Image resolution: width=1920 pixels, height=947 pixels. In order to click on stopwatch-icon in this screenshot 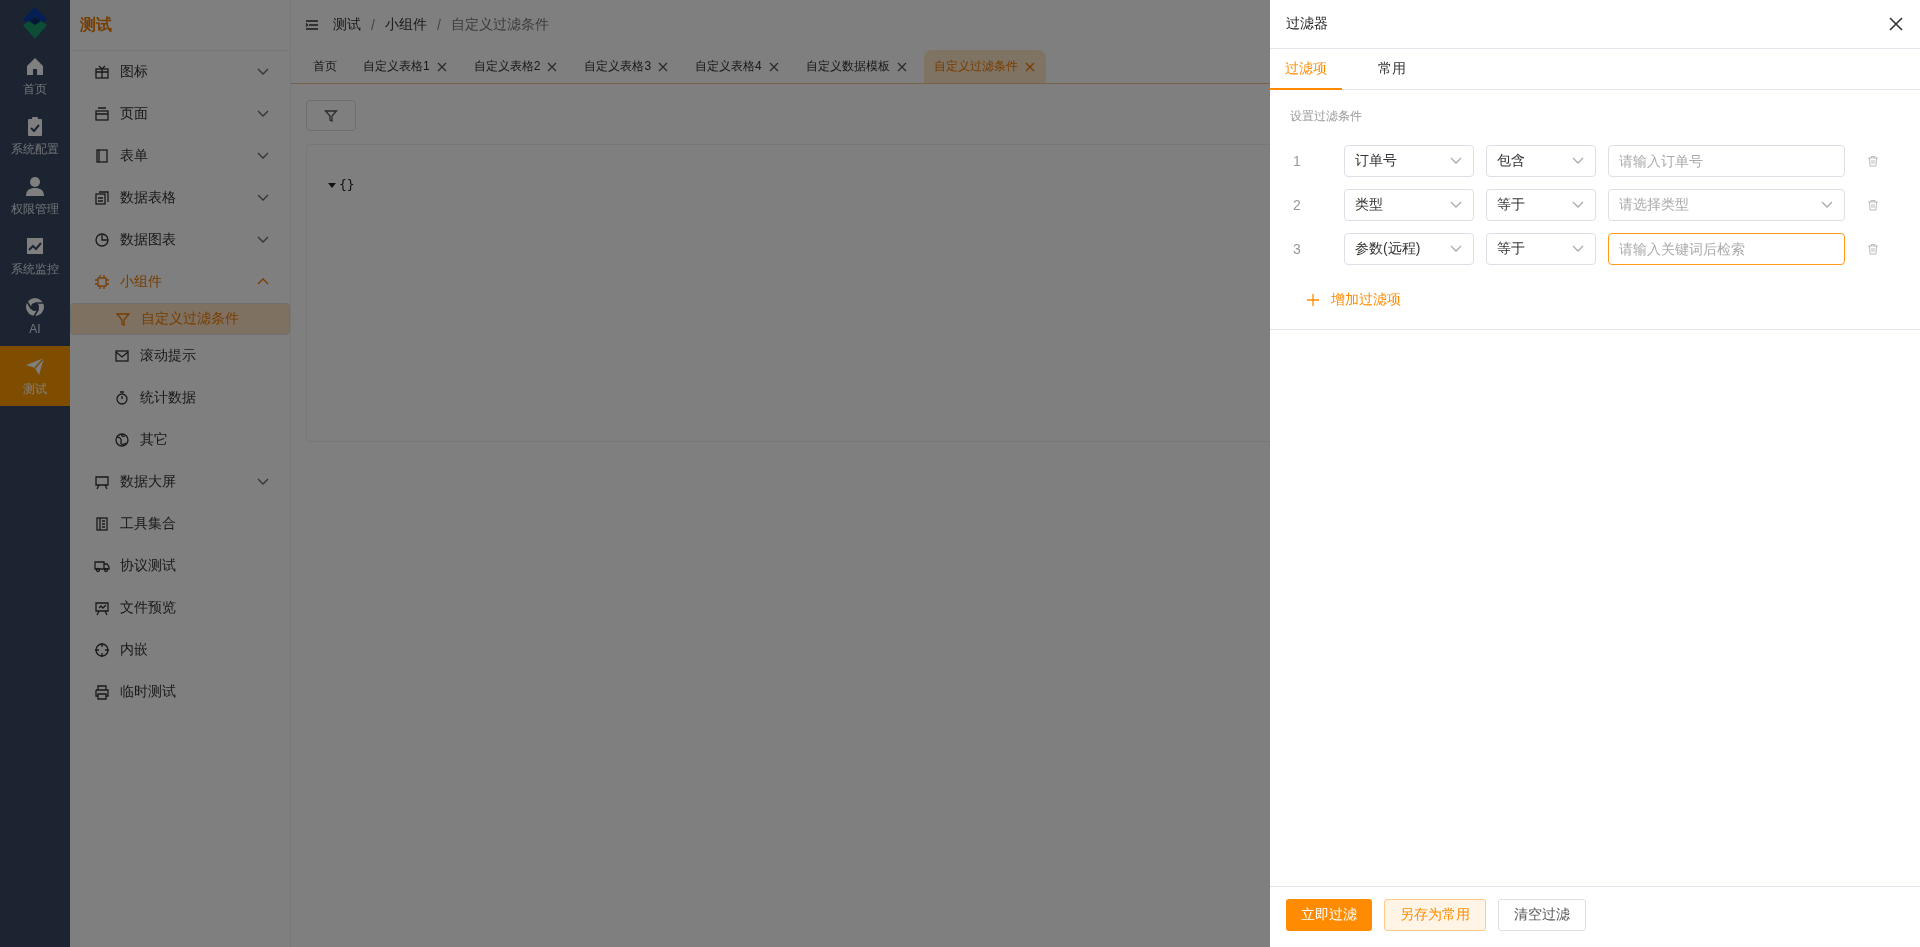, I will do `click(122, 398)`.